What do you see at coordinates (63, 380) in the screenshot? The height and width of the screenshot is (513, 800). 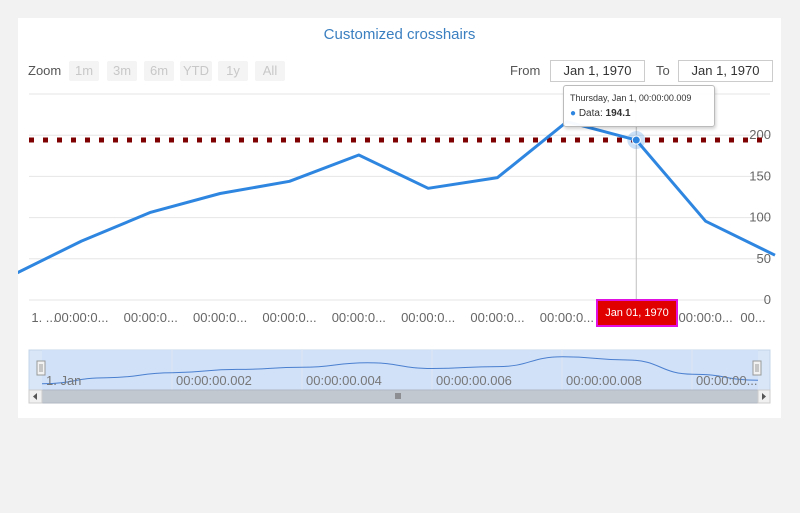 I see `navigator-tick-label: 1. Jan` at bounding box center [63, 380].